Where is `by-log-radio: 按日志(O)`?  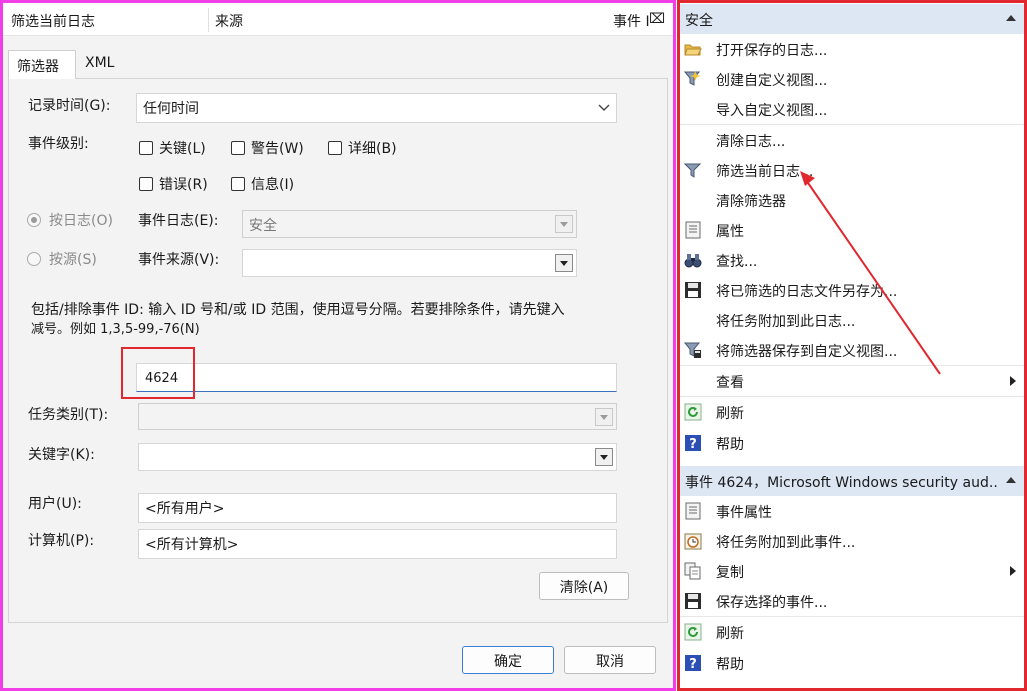
by-log-radio: 按日志(O) is located at coordinates (70, 220).